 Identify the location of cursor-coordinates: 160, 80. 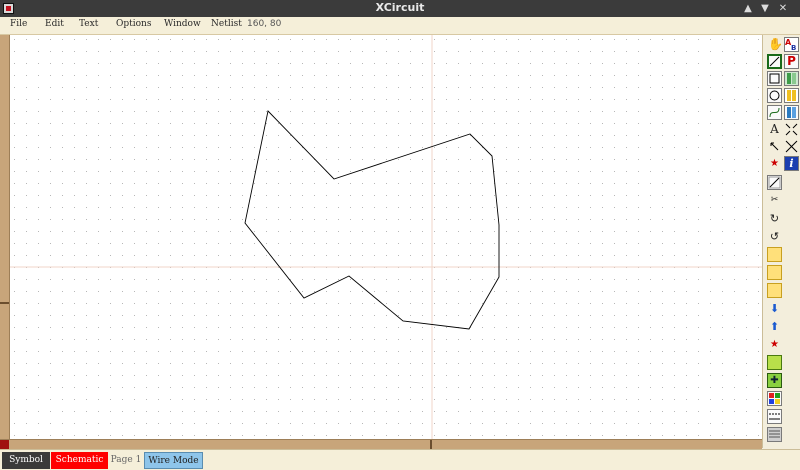
(264, 24).